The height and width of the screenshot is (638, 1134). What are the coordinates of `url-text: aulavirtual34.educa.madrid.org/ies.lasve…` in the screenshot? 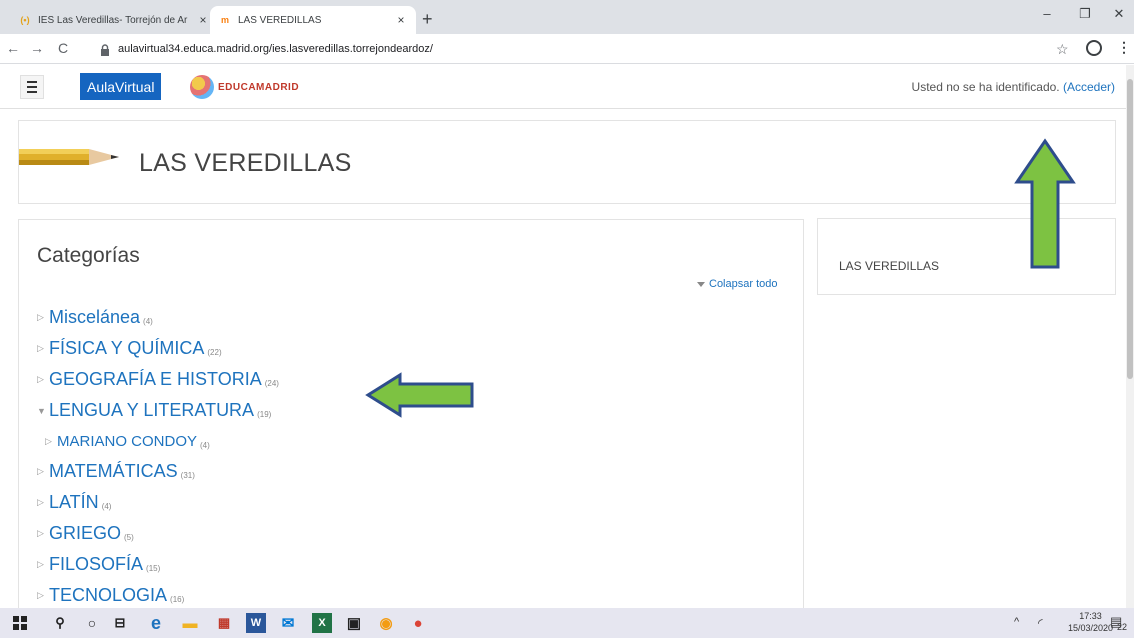 It's located at (275, 49).